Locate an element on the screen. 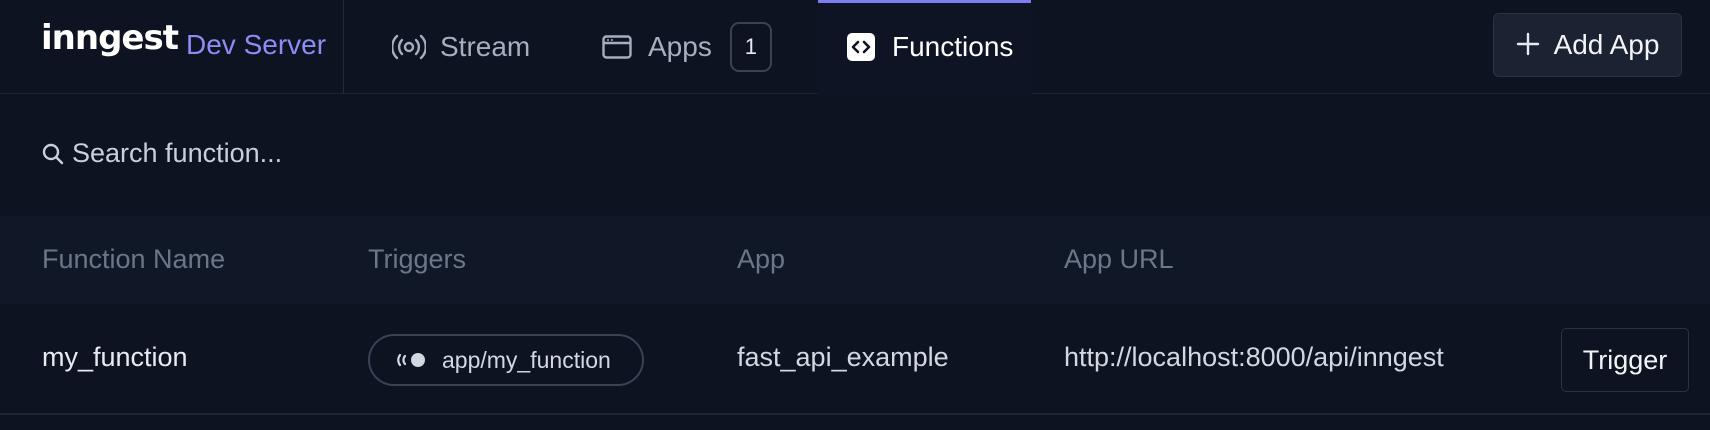 This screenshot has height=430, width=1710. tab-stream: Stream is located at coordinates (461, 47).